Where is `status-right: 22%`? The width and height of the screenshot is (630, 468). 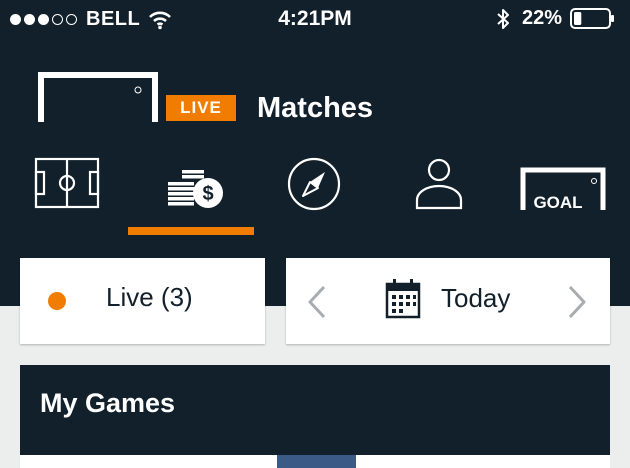 status-right: 22% is located at coordinates (556, 18).